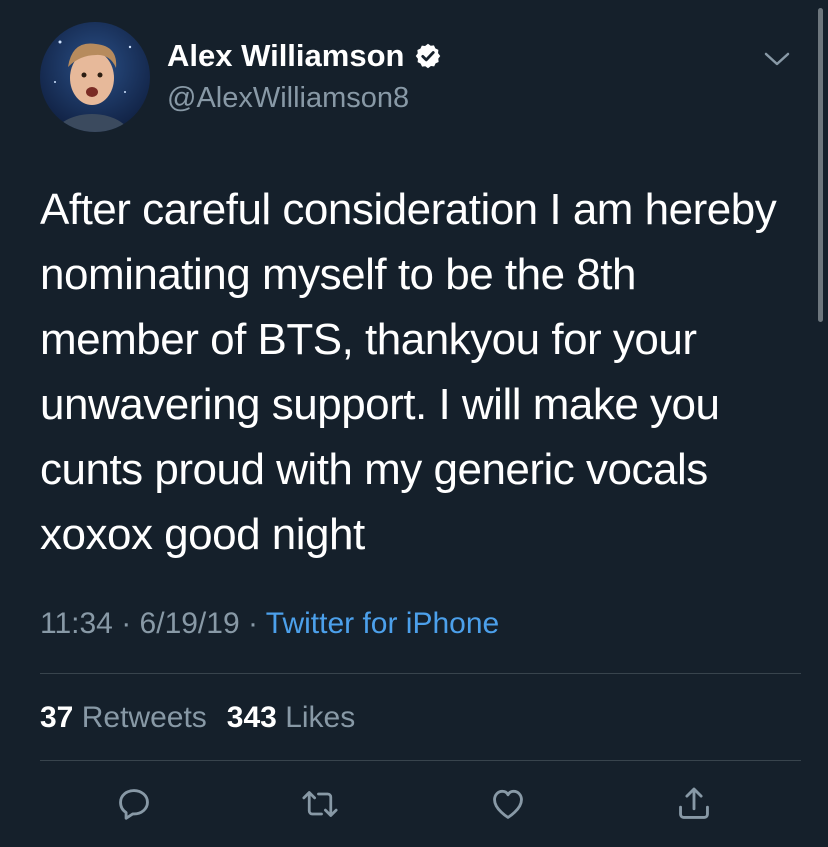  Describe the element at coordinates (320, 717) in the screenshot. I see `likes-label: Likes` at that location.